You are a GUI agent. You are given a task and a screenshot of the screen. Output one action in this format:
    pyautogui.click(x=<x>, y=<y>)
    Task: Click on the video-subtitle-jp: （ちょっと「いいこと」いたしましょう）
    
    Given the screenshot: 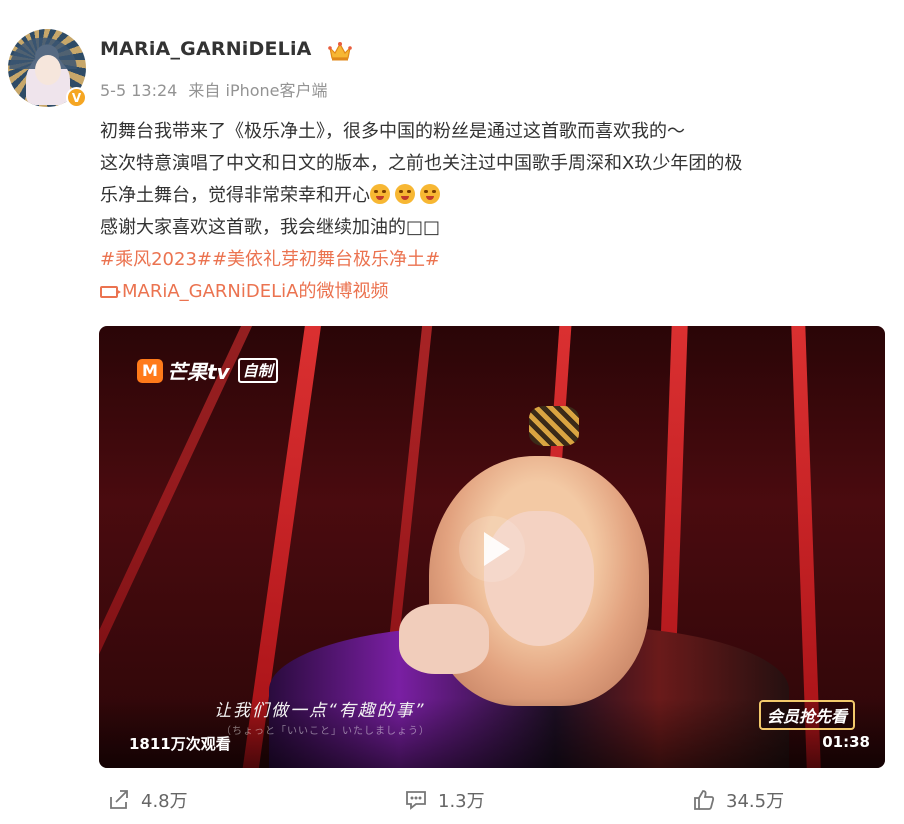 What is the action you would take?
    pyautogui.click(x=325, y=731)
    